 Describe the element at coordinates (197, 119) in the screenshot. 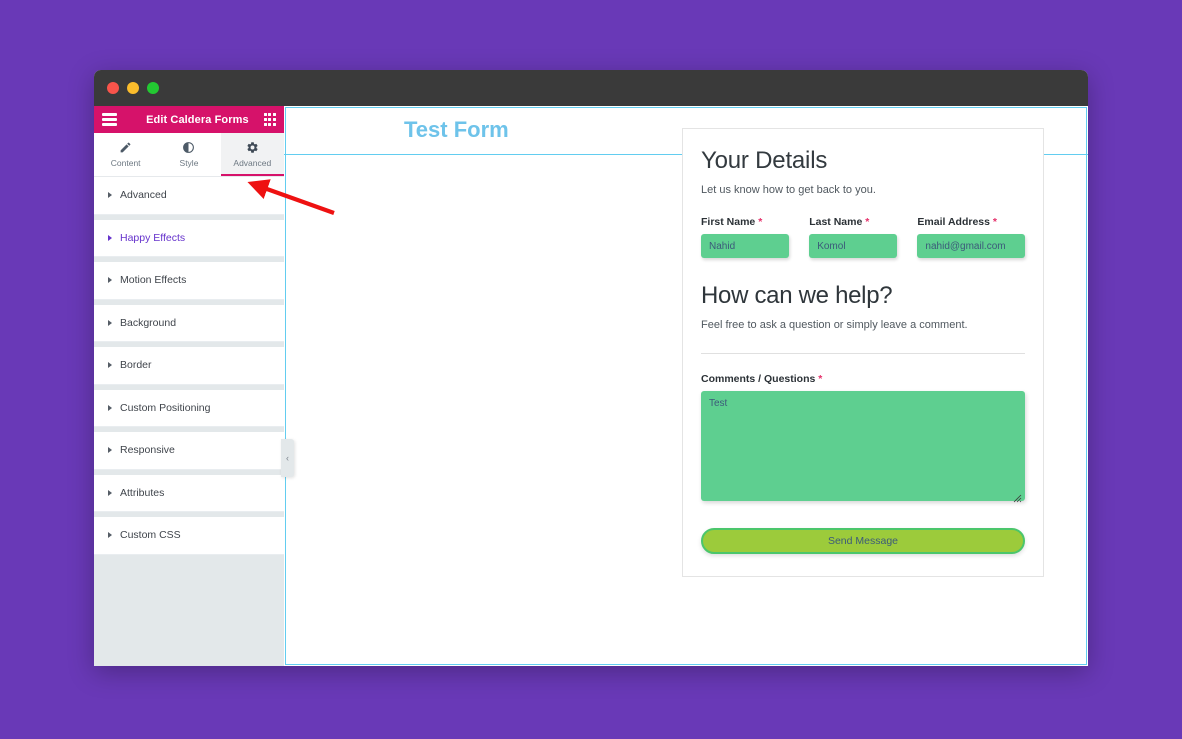

I see `panel-title: Edit Caldera Forms` at that location.